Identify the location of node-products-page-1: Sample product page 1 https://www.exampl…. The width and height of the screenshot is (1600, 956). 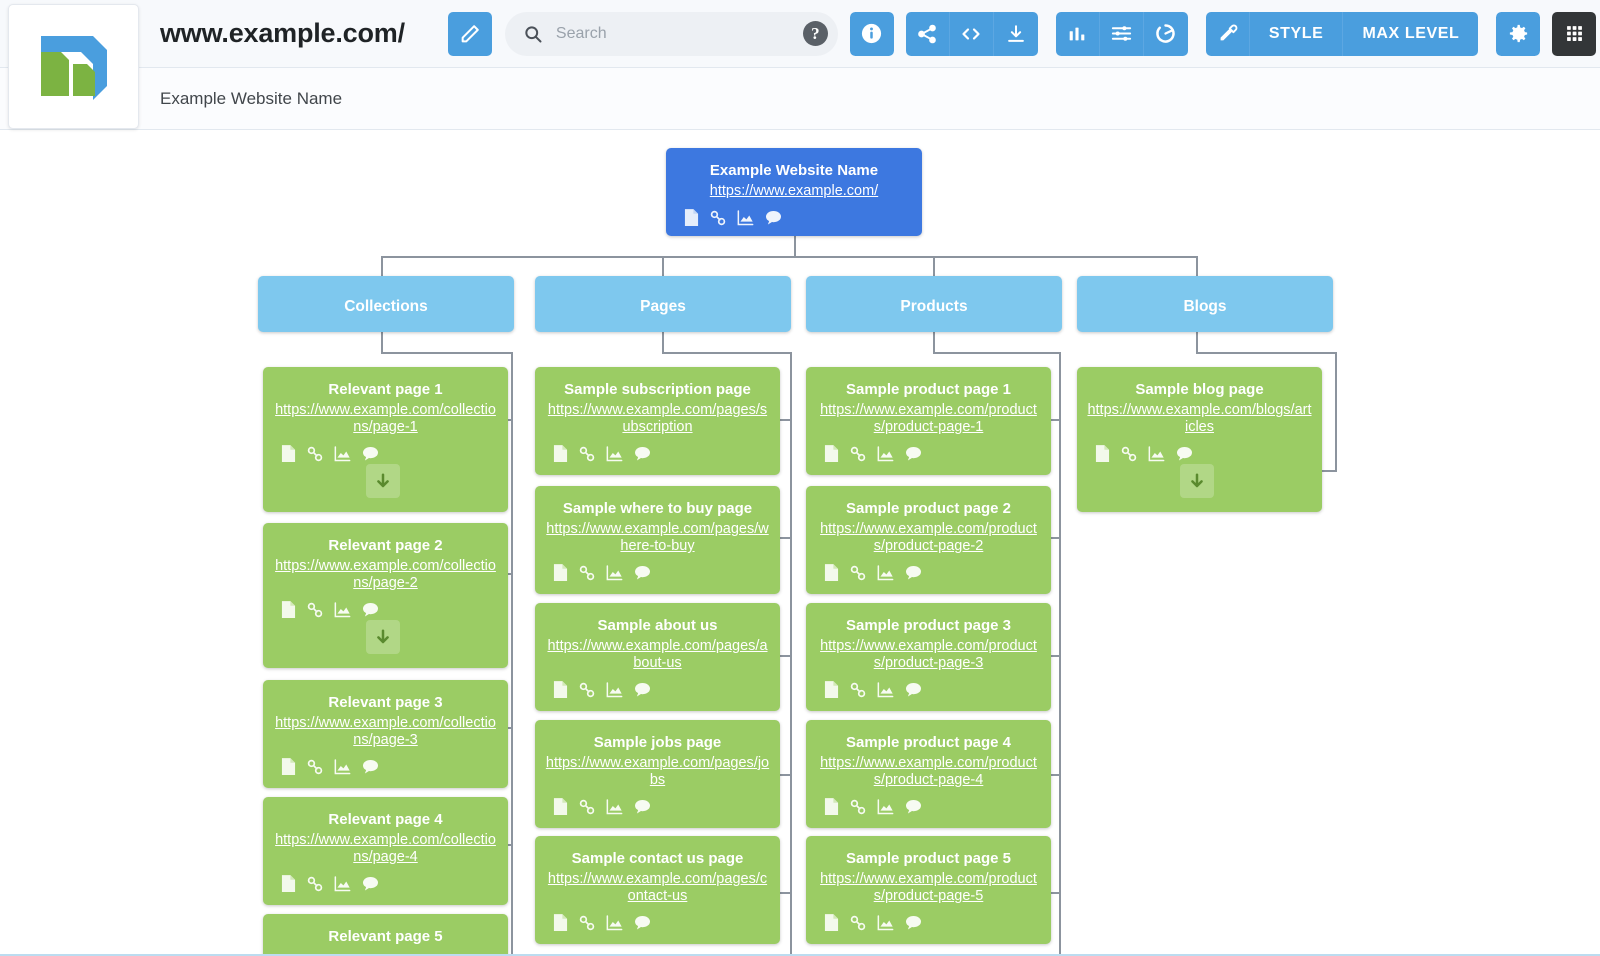
(928, 421).